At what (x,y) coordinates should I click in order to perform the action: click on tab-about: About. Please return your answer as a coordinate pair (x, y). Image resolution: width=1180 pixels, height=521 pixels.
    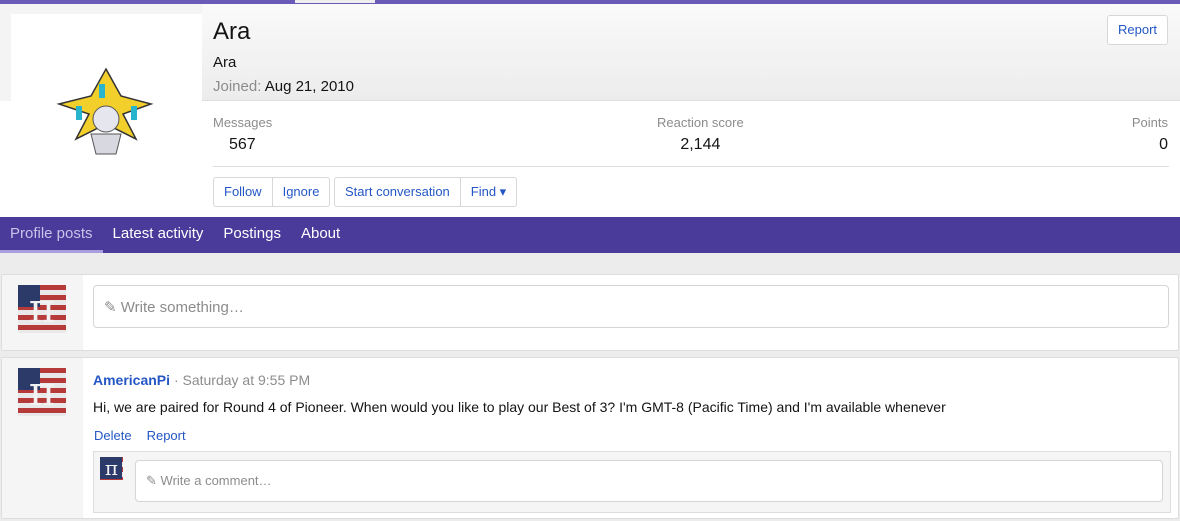
    Looking at the image, I should click on (320, 235).